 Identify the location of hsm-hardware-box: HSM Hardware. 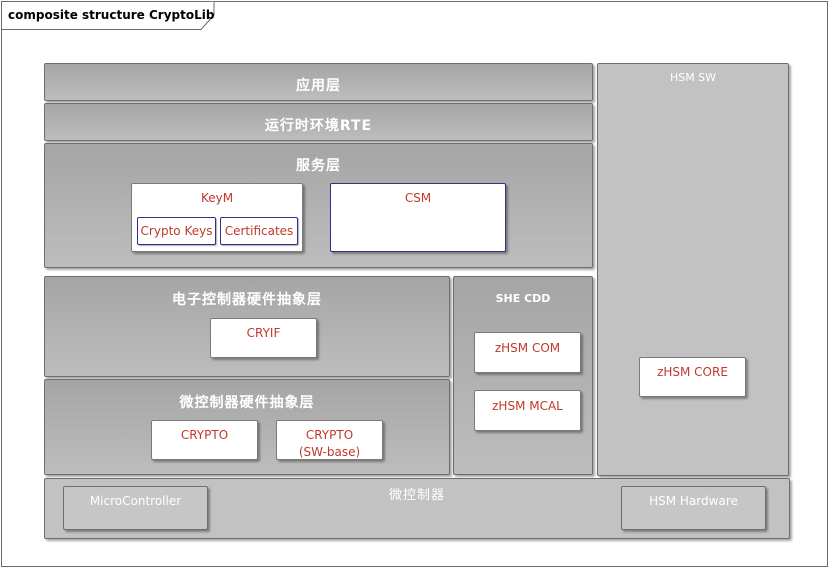
(693, 508).